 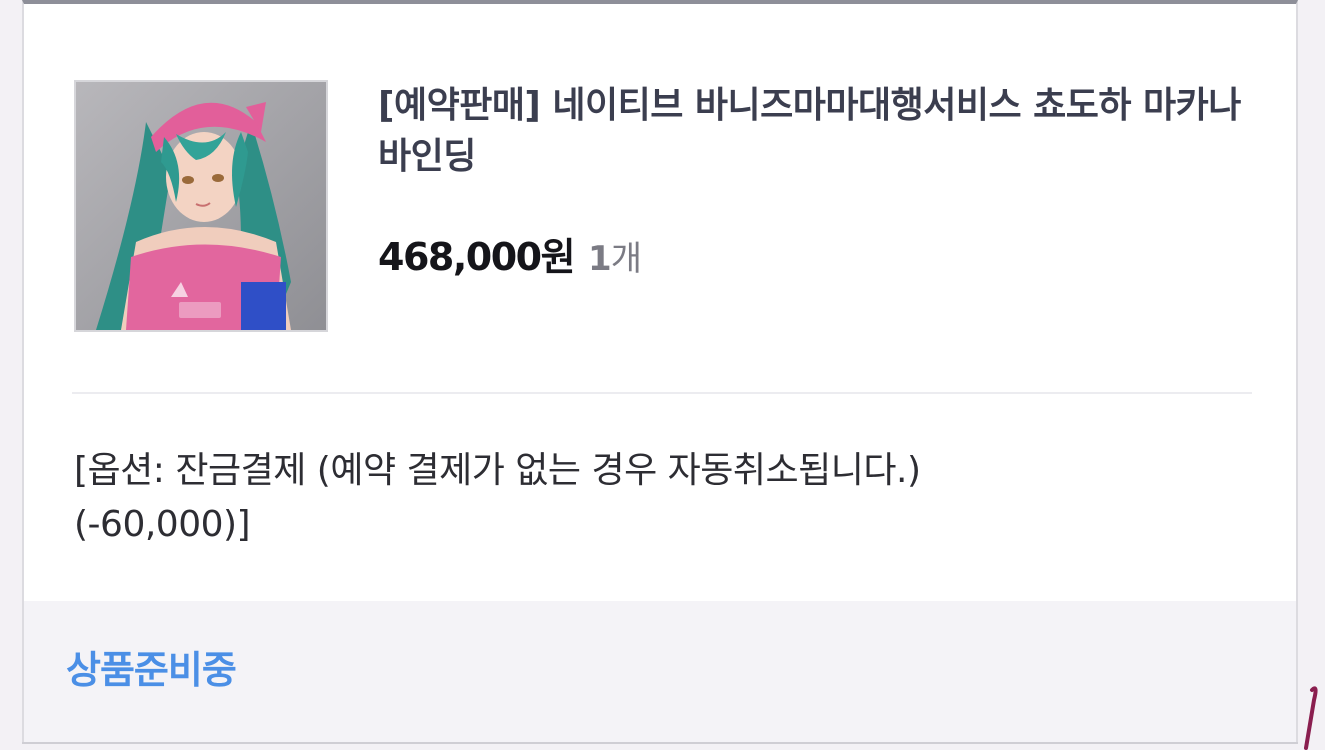 I want to click on product-thumbnail, so click(x=201, y=206).